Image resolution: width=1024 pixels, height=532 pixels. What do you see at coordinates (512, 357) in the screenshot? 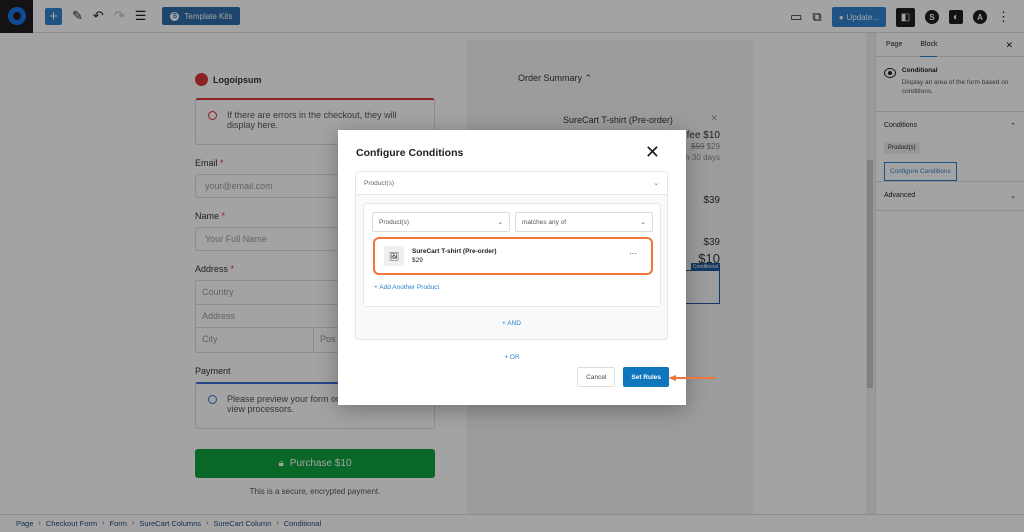
I see `add-or-link: + OR` at bounding box center [512, 357].